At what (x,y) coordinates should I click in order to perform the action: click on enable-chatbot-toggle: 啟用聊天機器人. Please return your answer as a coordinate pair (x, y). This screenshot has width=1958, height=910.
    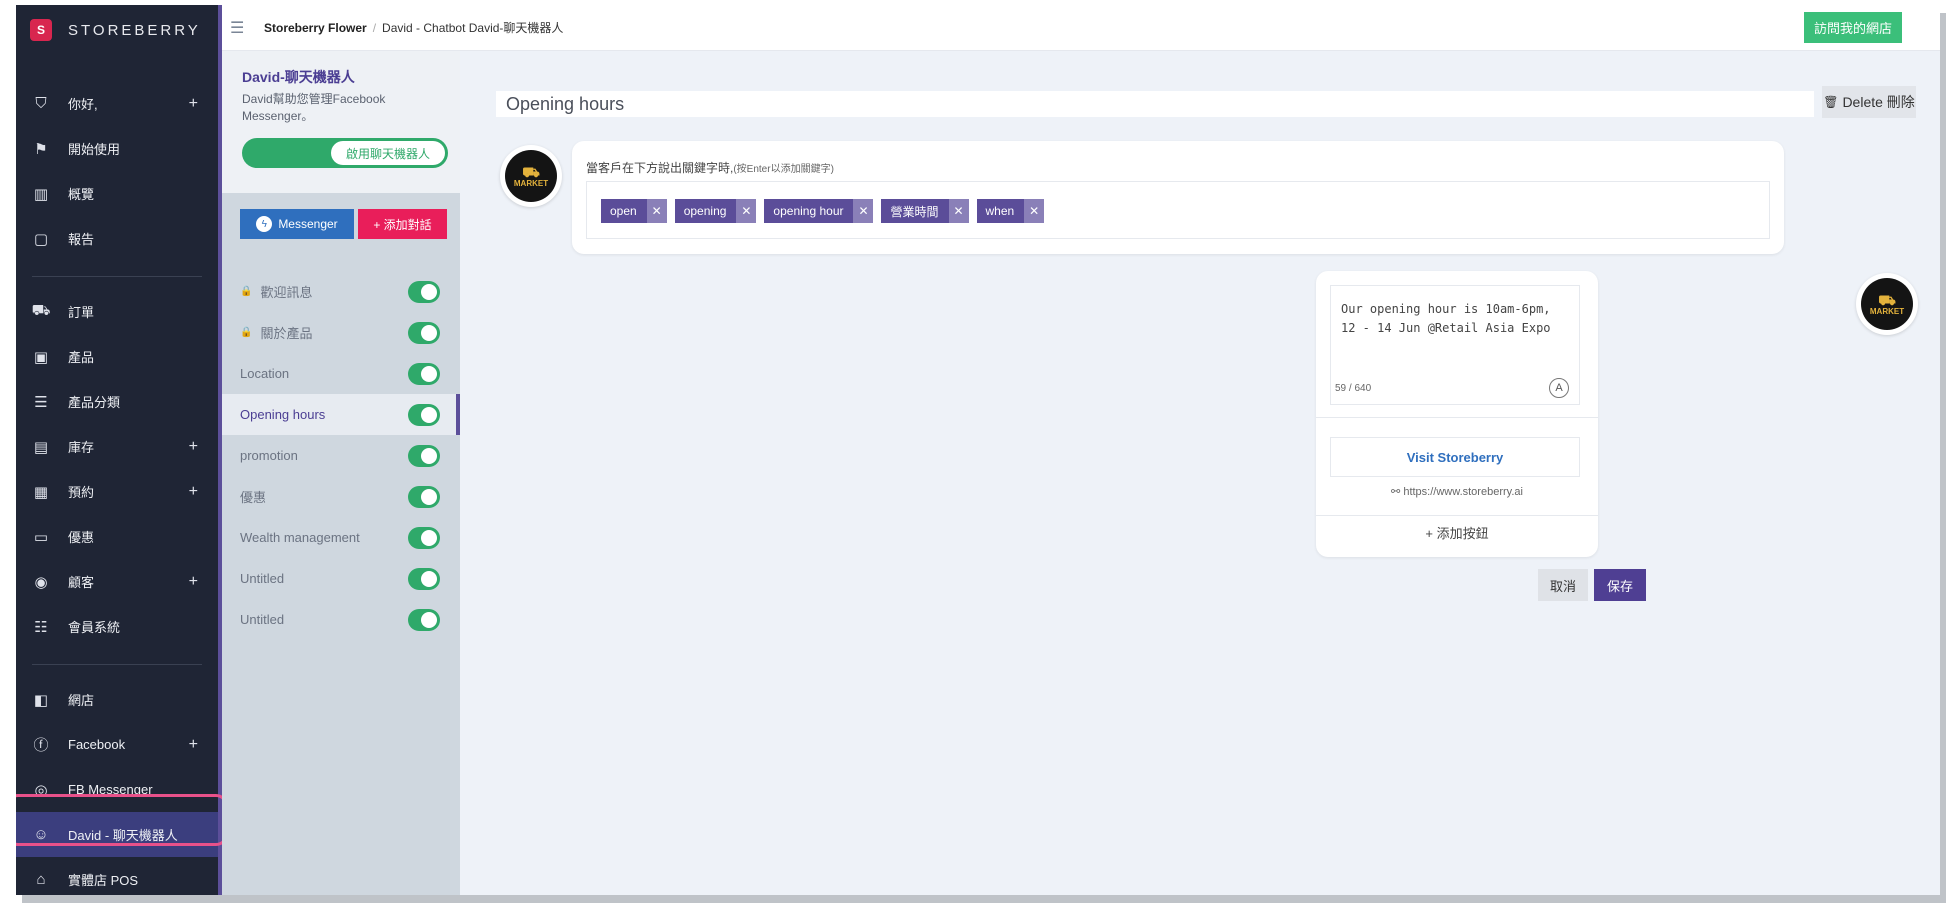
    Looking at the image, I should click on (345, 153).